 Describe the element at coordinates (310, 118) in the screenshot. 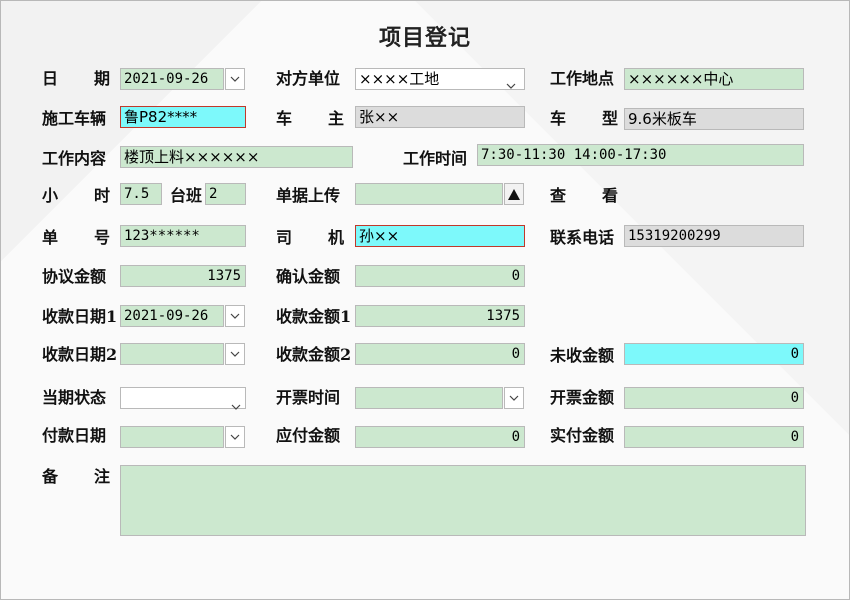

I see `owner-label: 车主` at that location.